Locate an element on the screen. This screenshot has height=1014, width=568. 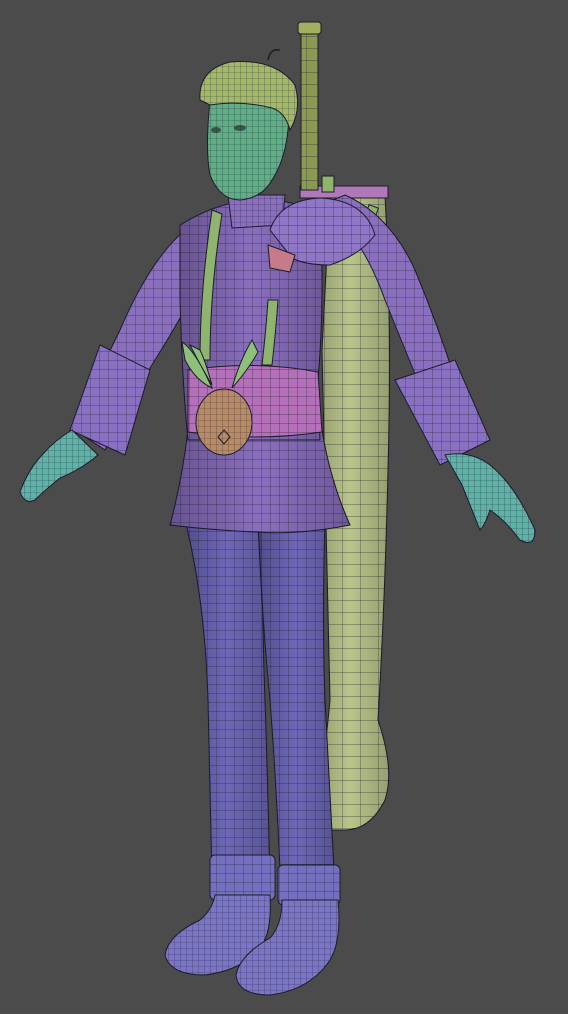
boots is located at coordinates (252, 945).